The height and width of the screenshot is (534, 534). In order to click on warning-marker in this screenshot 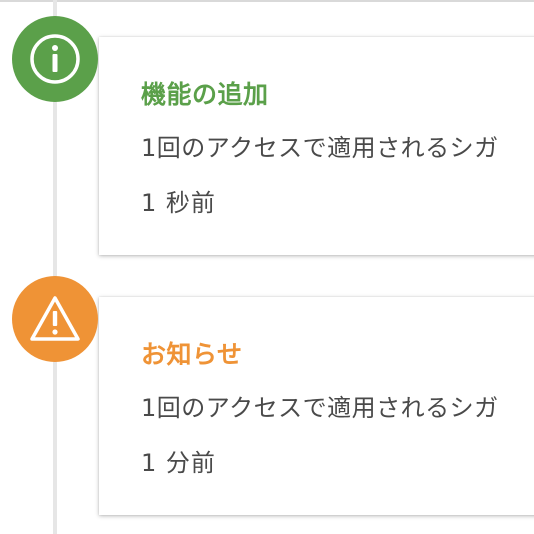, I will do `click(55, 319)`.